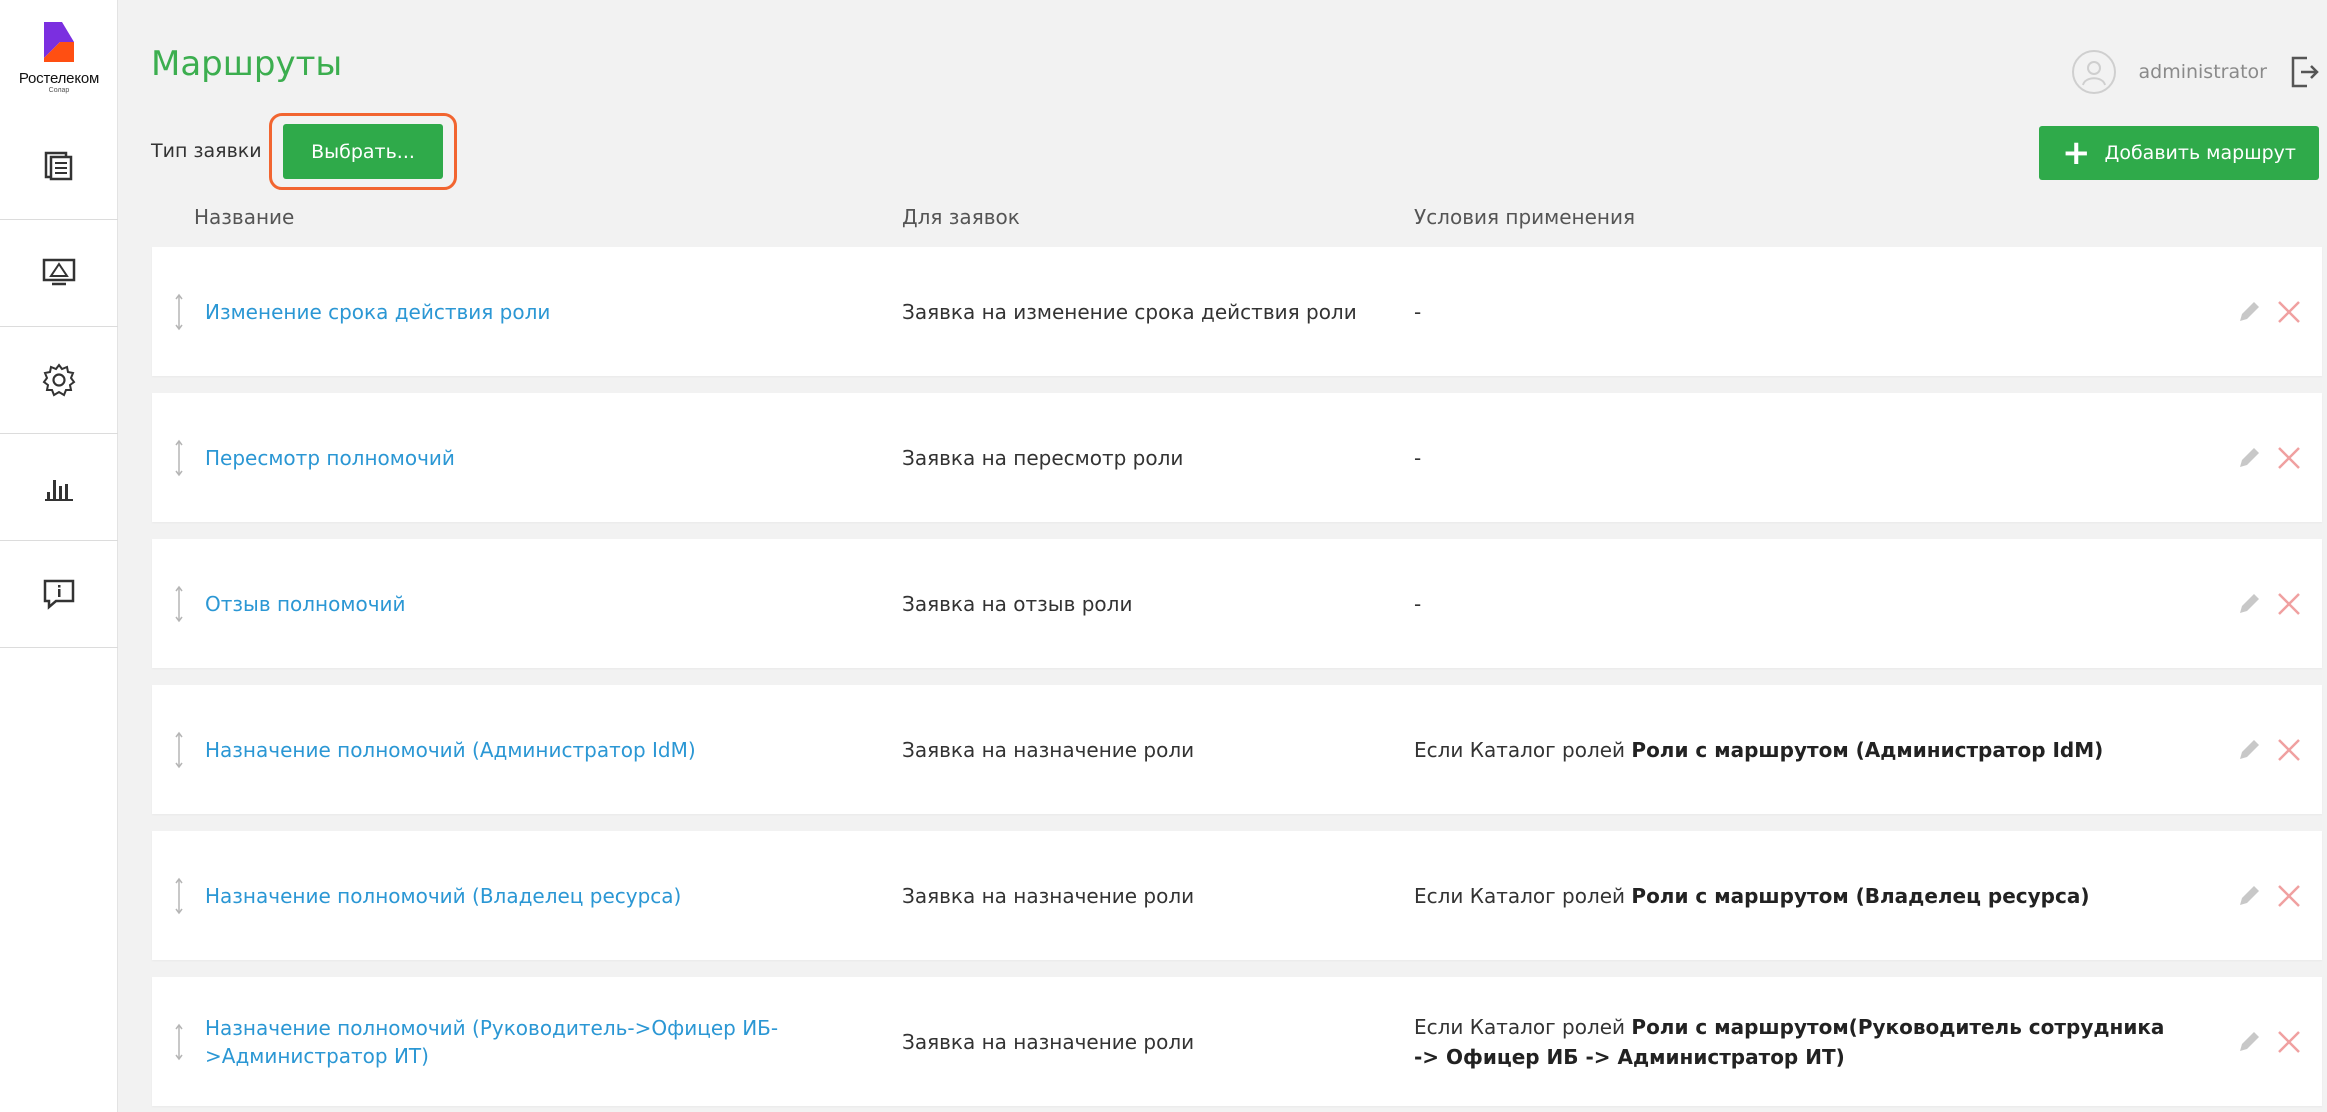 The height and width of the screenshot is (1112, 2327). I want to click on column-header-request-type: Для заявок, so click(961, 217).